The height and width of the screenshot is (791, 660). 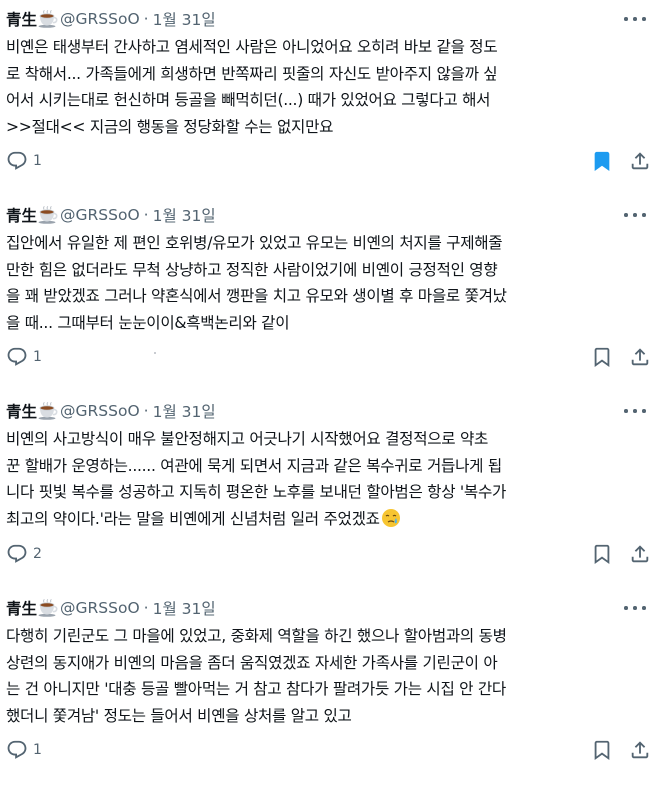 What do you see at coordinates (148, 322) in the screenshot?
I see `tweet-text-line: 을 때... 그때부터 눈눈이이&흑백논리와 같이` at bounding box center [148, 322].